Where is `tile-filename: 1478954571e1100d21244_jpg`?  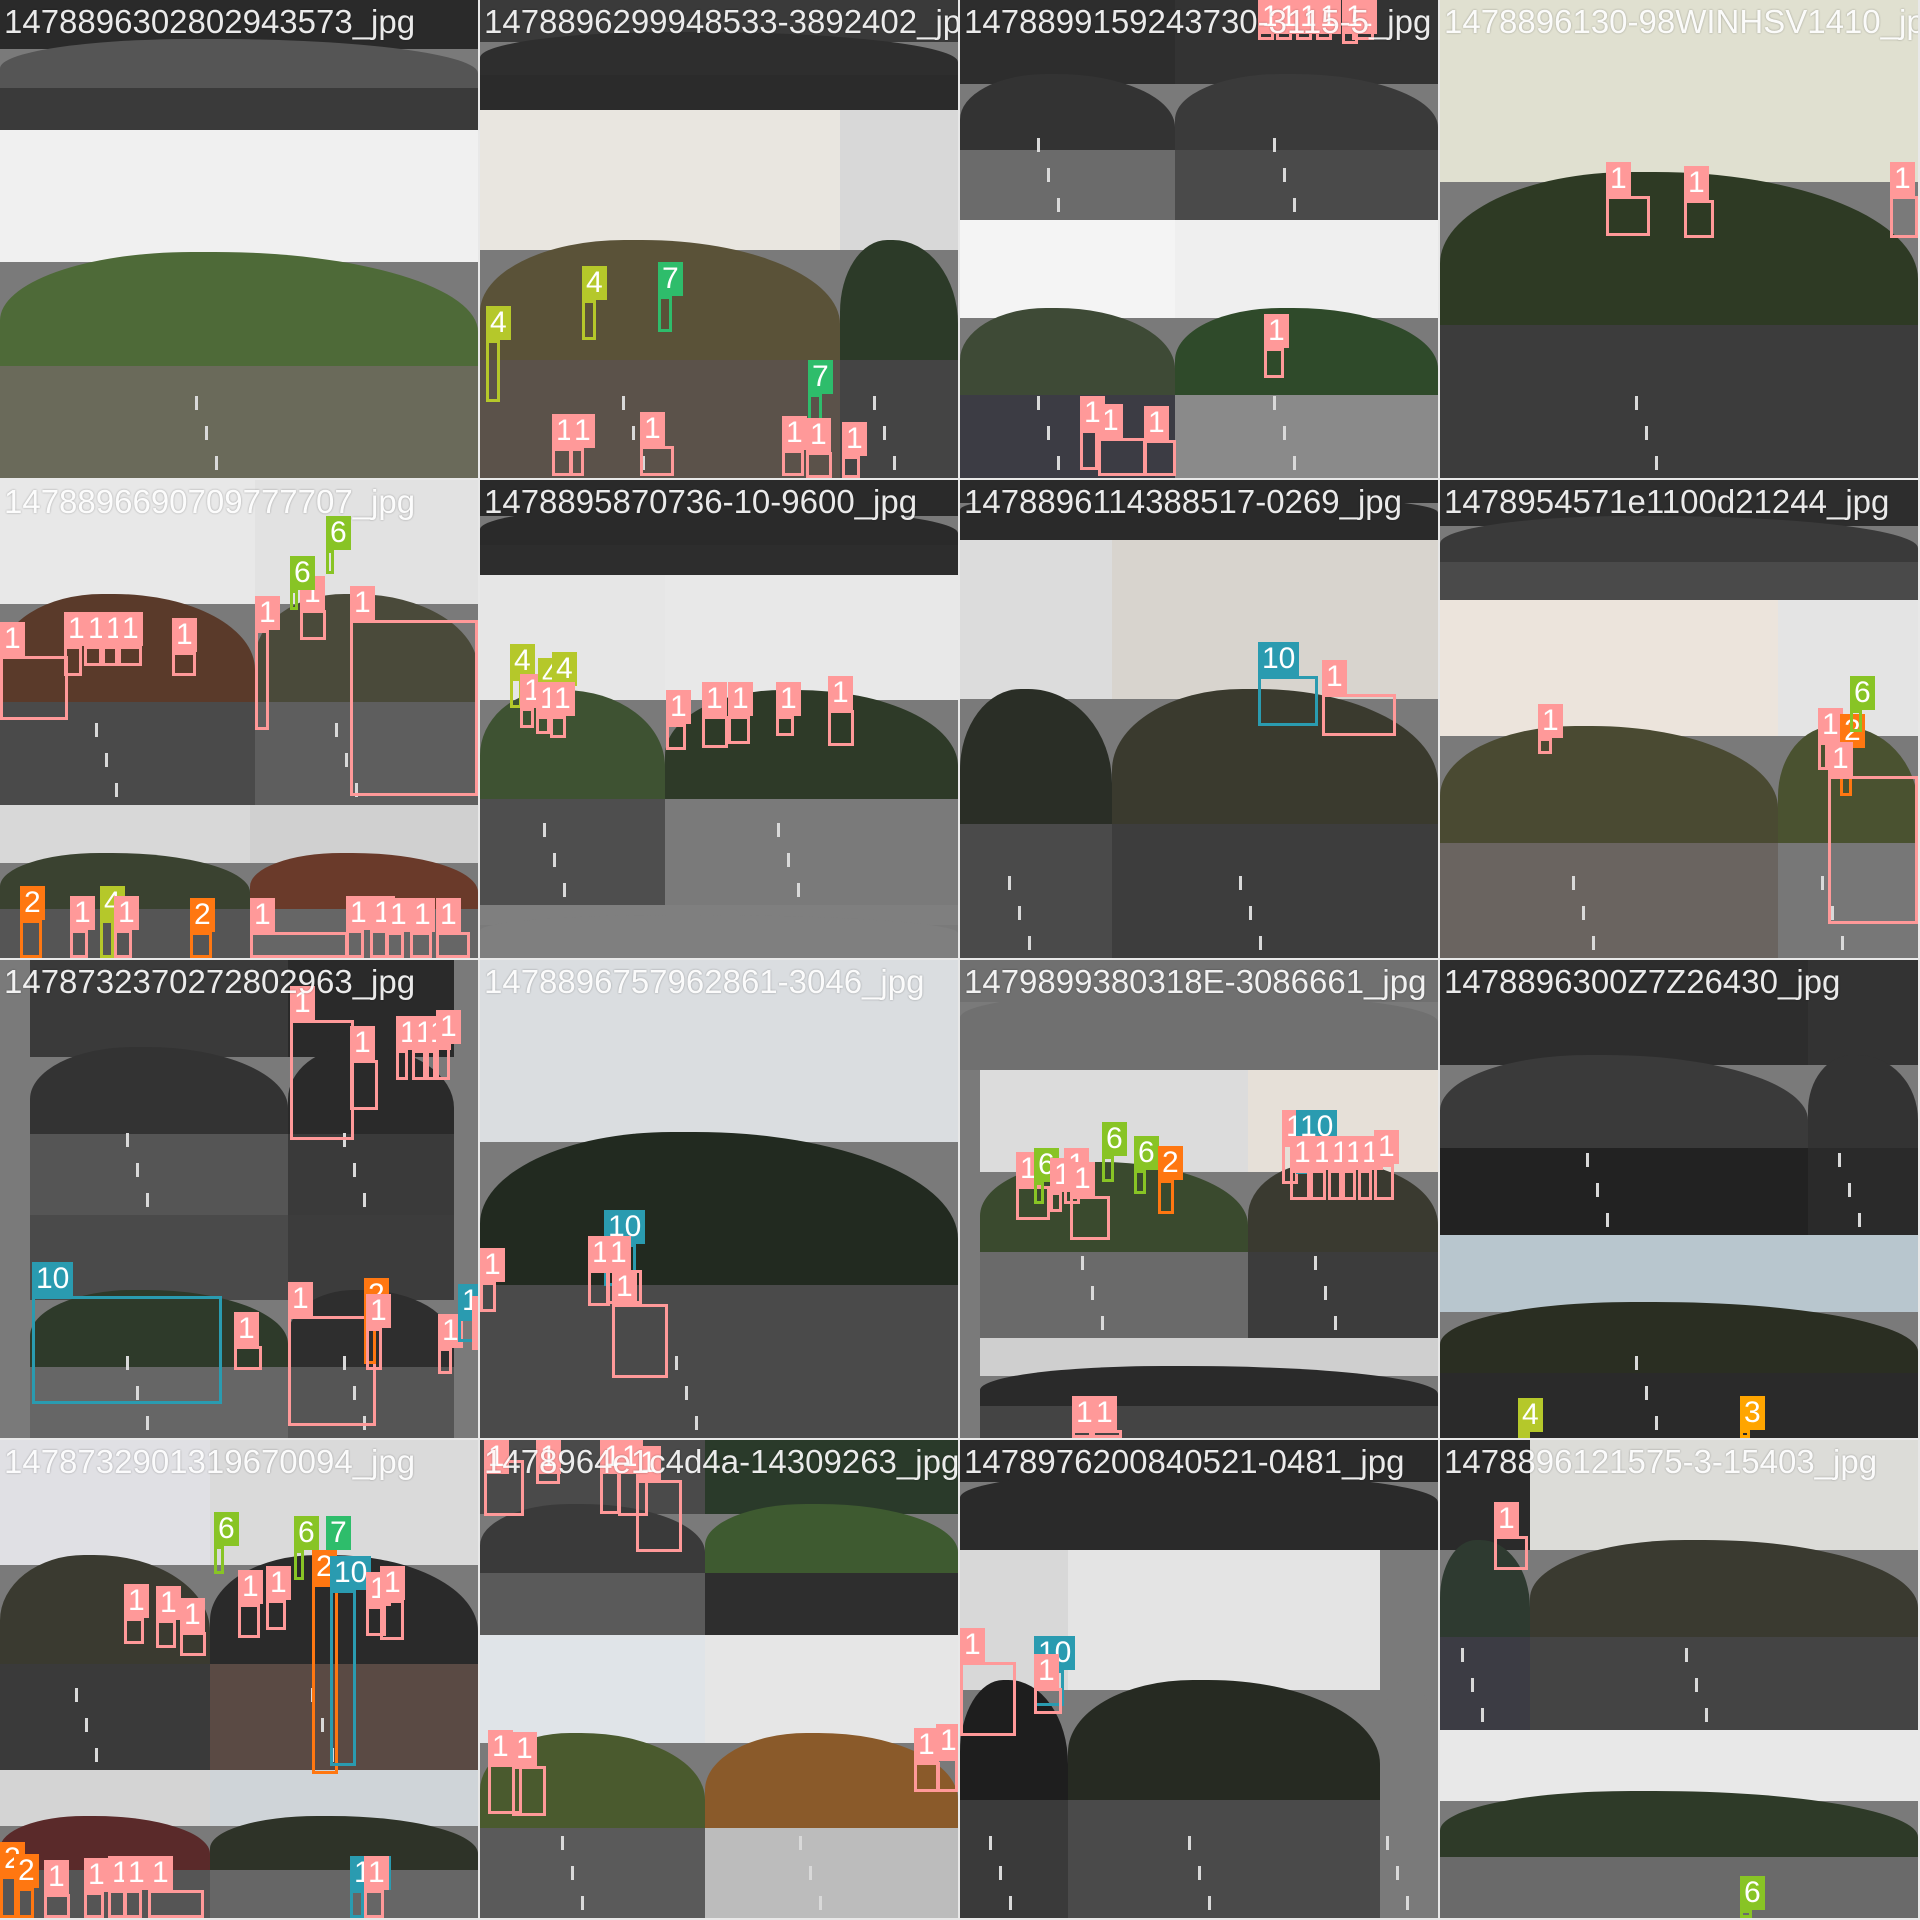 tile-filename: 1478954571e1100d21244_jpg is located at coordinates (1667, 501).